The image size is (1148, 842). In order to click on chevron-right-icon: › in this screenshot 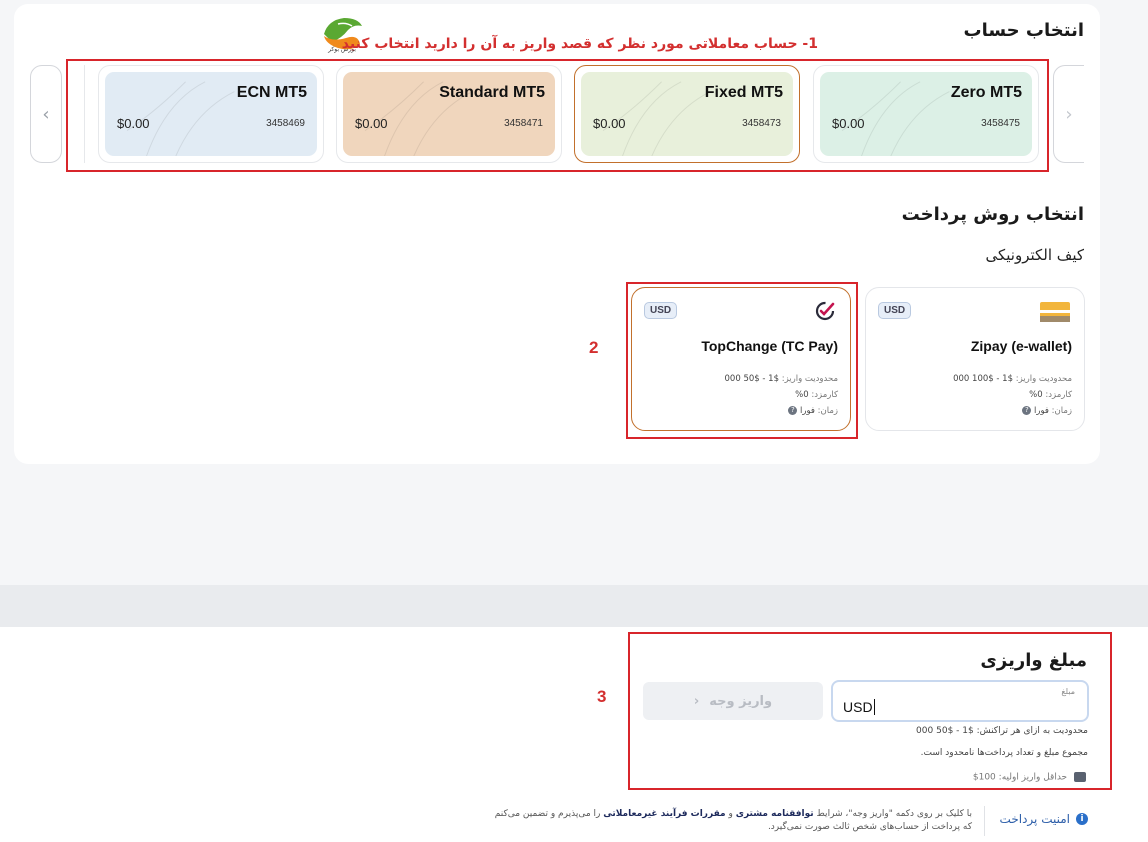, I will do `click(1069, 114)`.